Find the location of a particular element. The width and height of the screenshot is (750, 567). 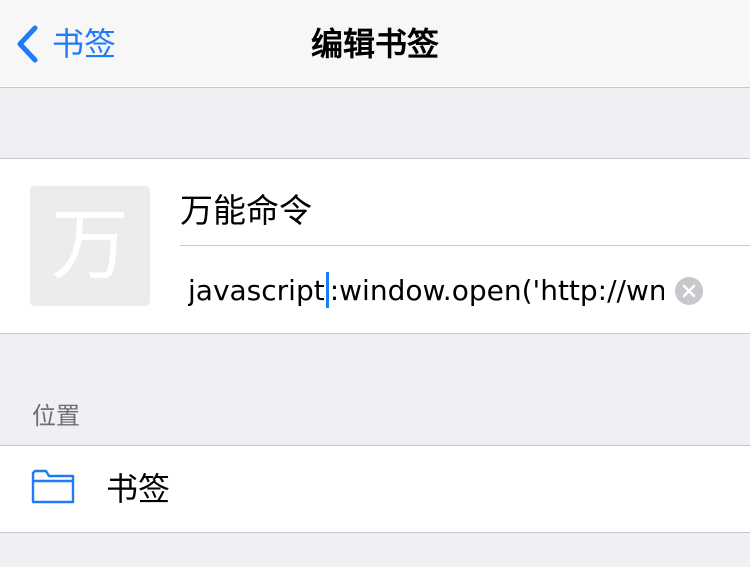

field-divider is located at coordinates (465, 245).